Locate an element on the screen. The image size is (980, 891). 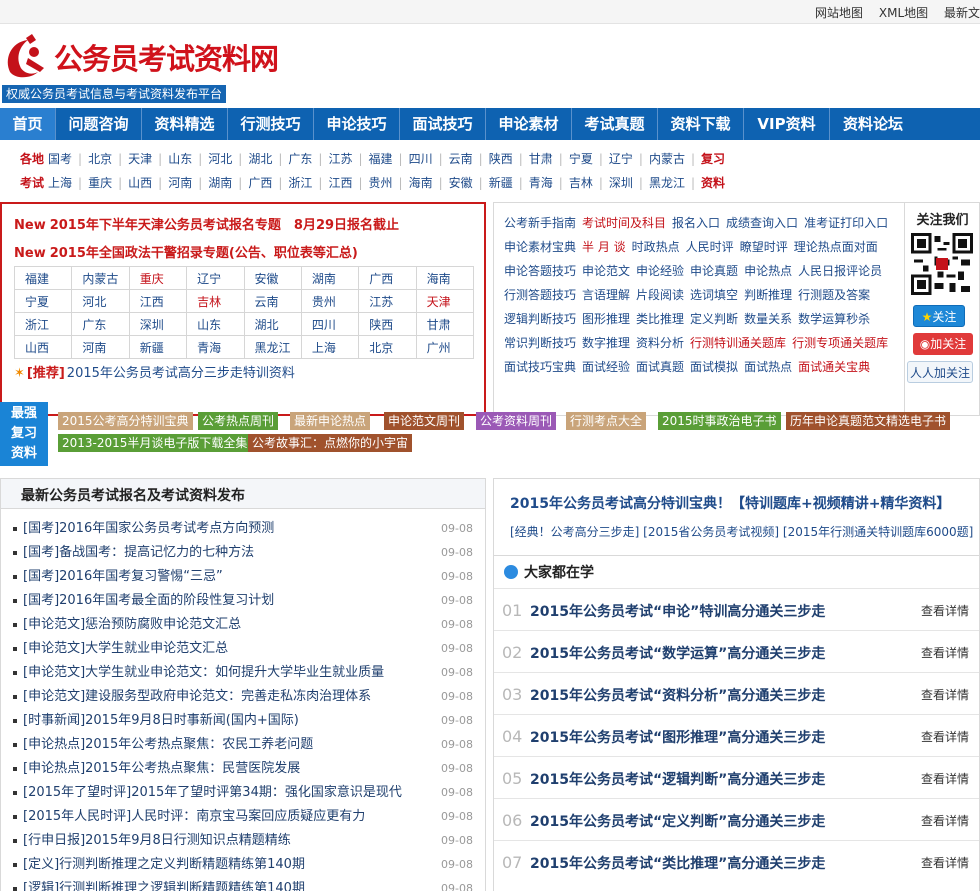
region-row-end: 复习 is located at coordinates (713, 159).